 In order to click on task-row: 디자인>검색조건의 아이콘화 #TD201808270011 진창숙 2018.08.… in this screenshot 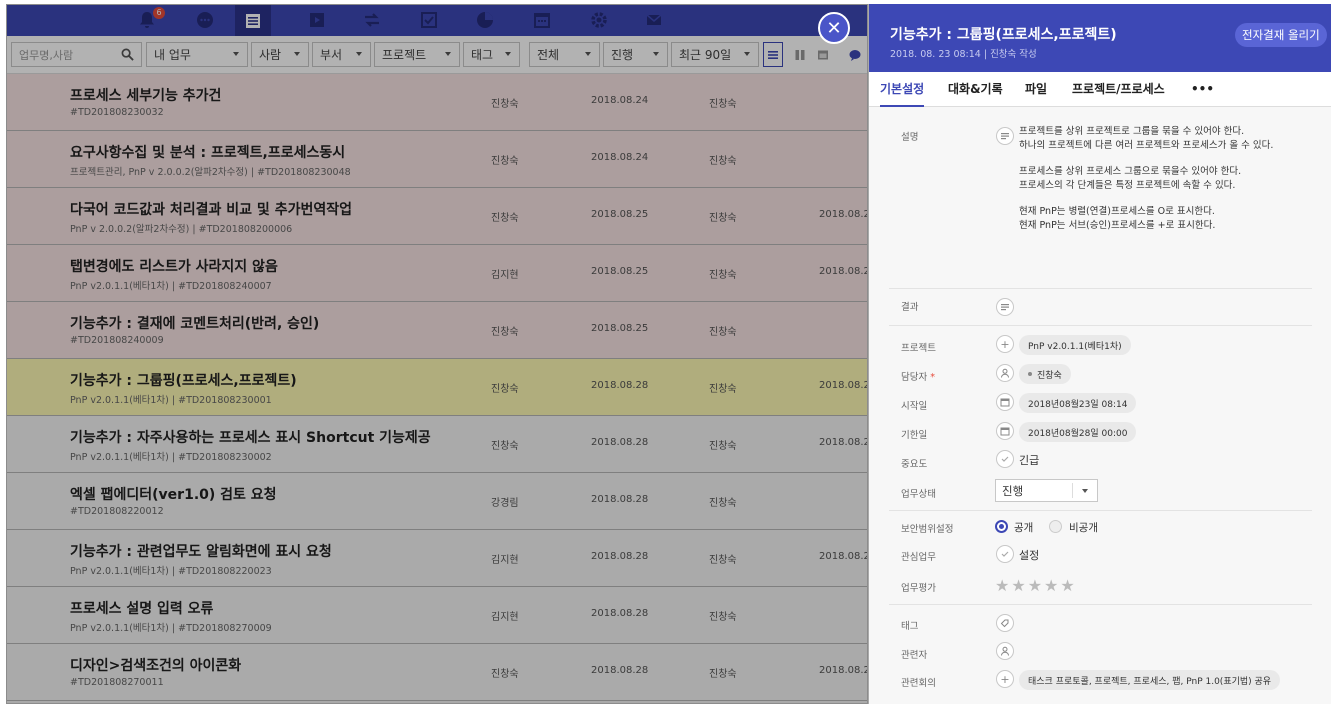, I will do `click(437, 672)`.